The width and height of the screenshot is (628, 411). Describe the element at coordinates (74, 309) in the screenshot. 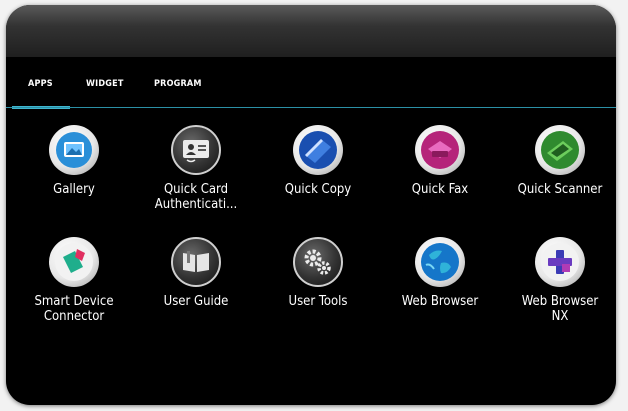

I see `app-label: Smart Device Connector` at that location.